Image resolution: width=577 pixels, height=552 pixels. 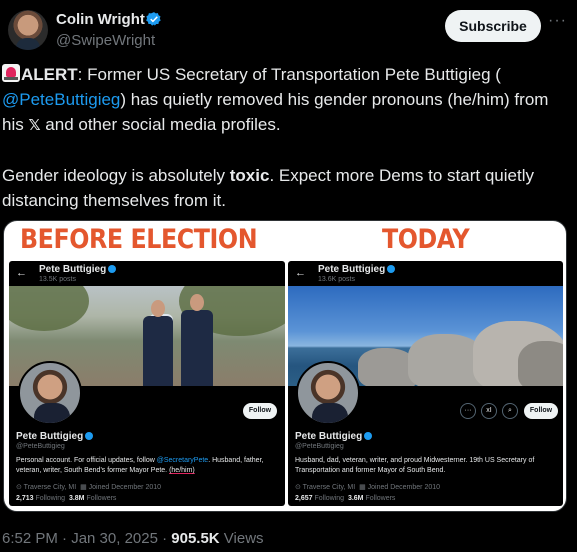 I want to click on author-avatar, so click(x=28, y=30).